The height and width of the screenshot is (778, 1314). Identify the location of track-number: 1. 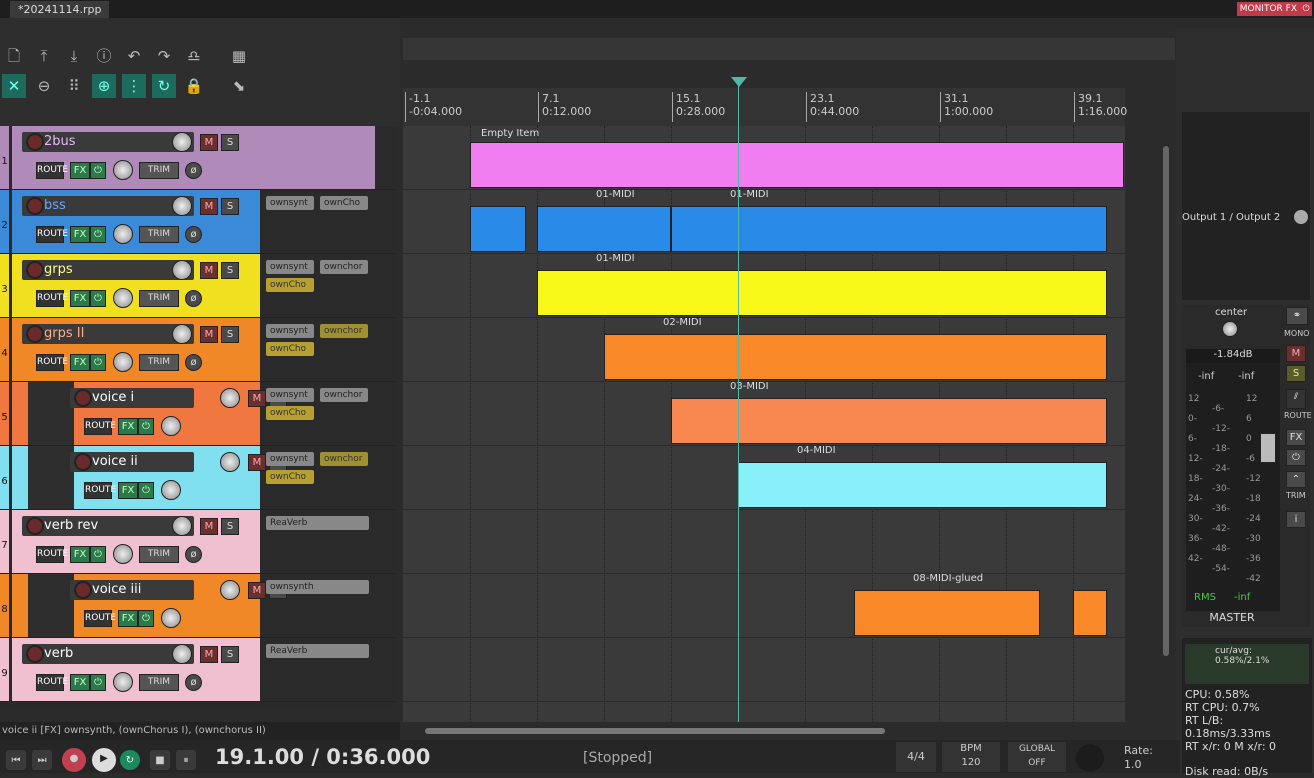
(4, 157).